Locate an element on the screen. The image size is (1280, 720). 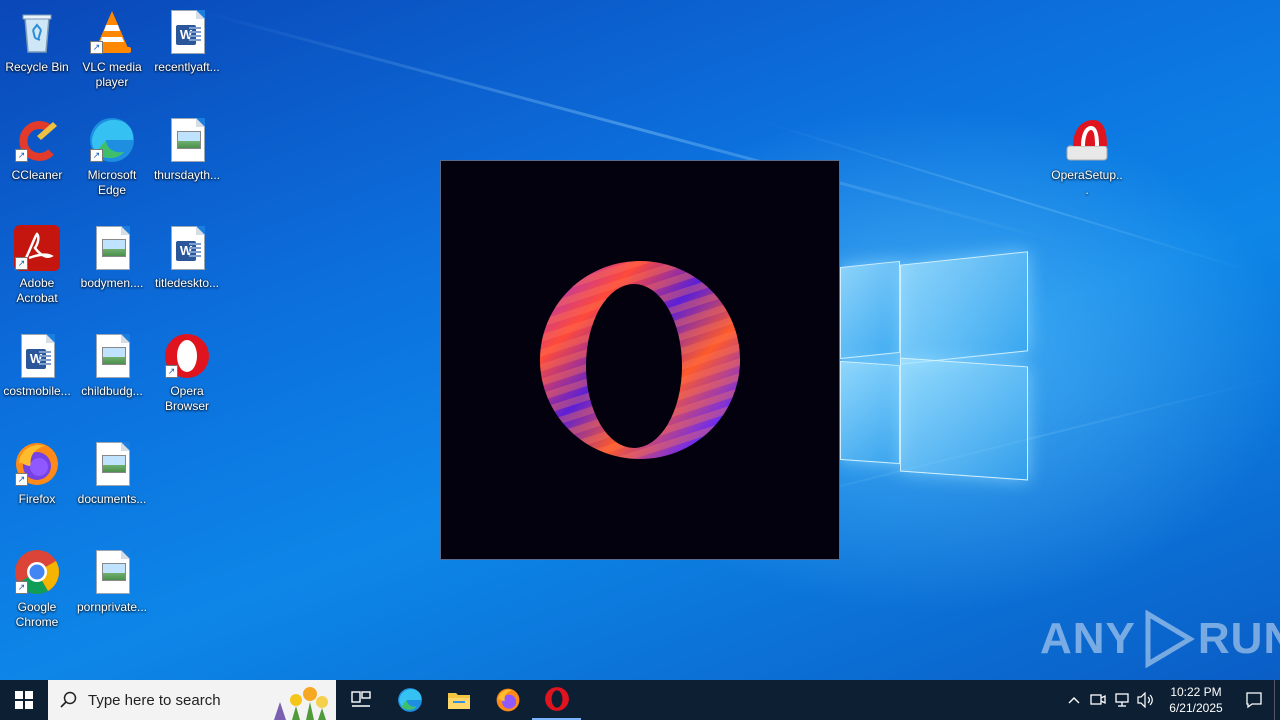
ccleaner-icon: ↗ is located at coordinates (37, 140).